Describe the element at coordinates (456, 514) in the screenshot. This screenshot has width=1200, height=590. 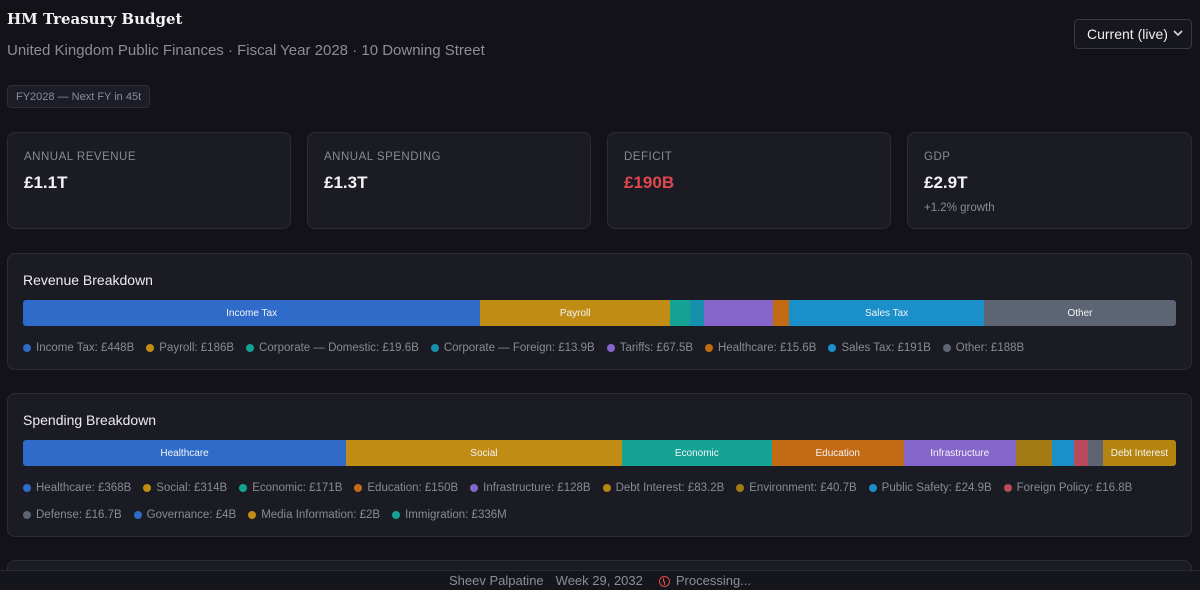
I see `legend-label: Immigration: £336M` at that location.